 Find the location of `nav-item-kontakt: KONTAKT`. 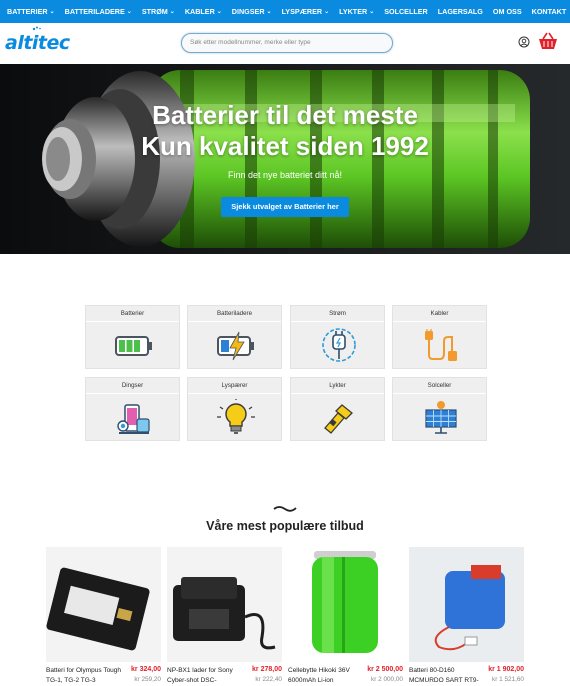

nav-item-kontakt: KONTAKT is located at coordinates (549, 11).